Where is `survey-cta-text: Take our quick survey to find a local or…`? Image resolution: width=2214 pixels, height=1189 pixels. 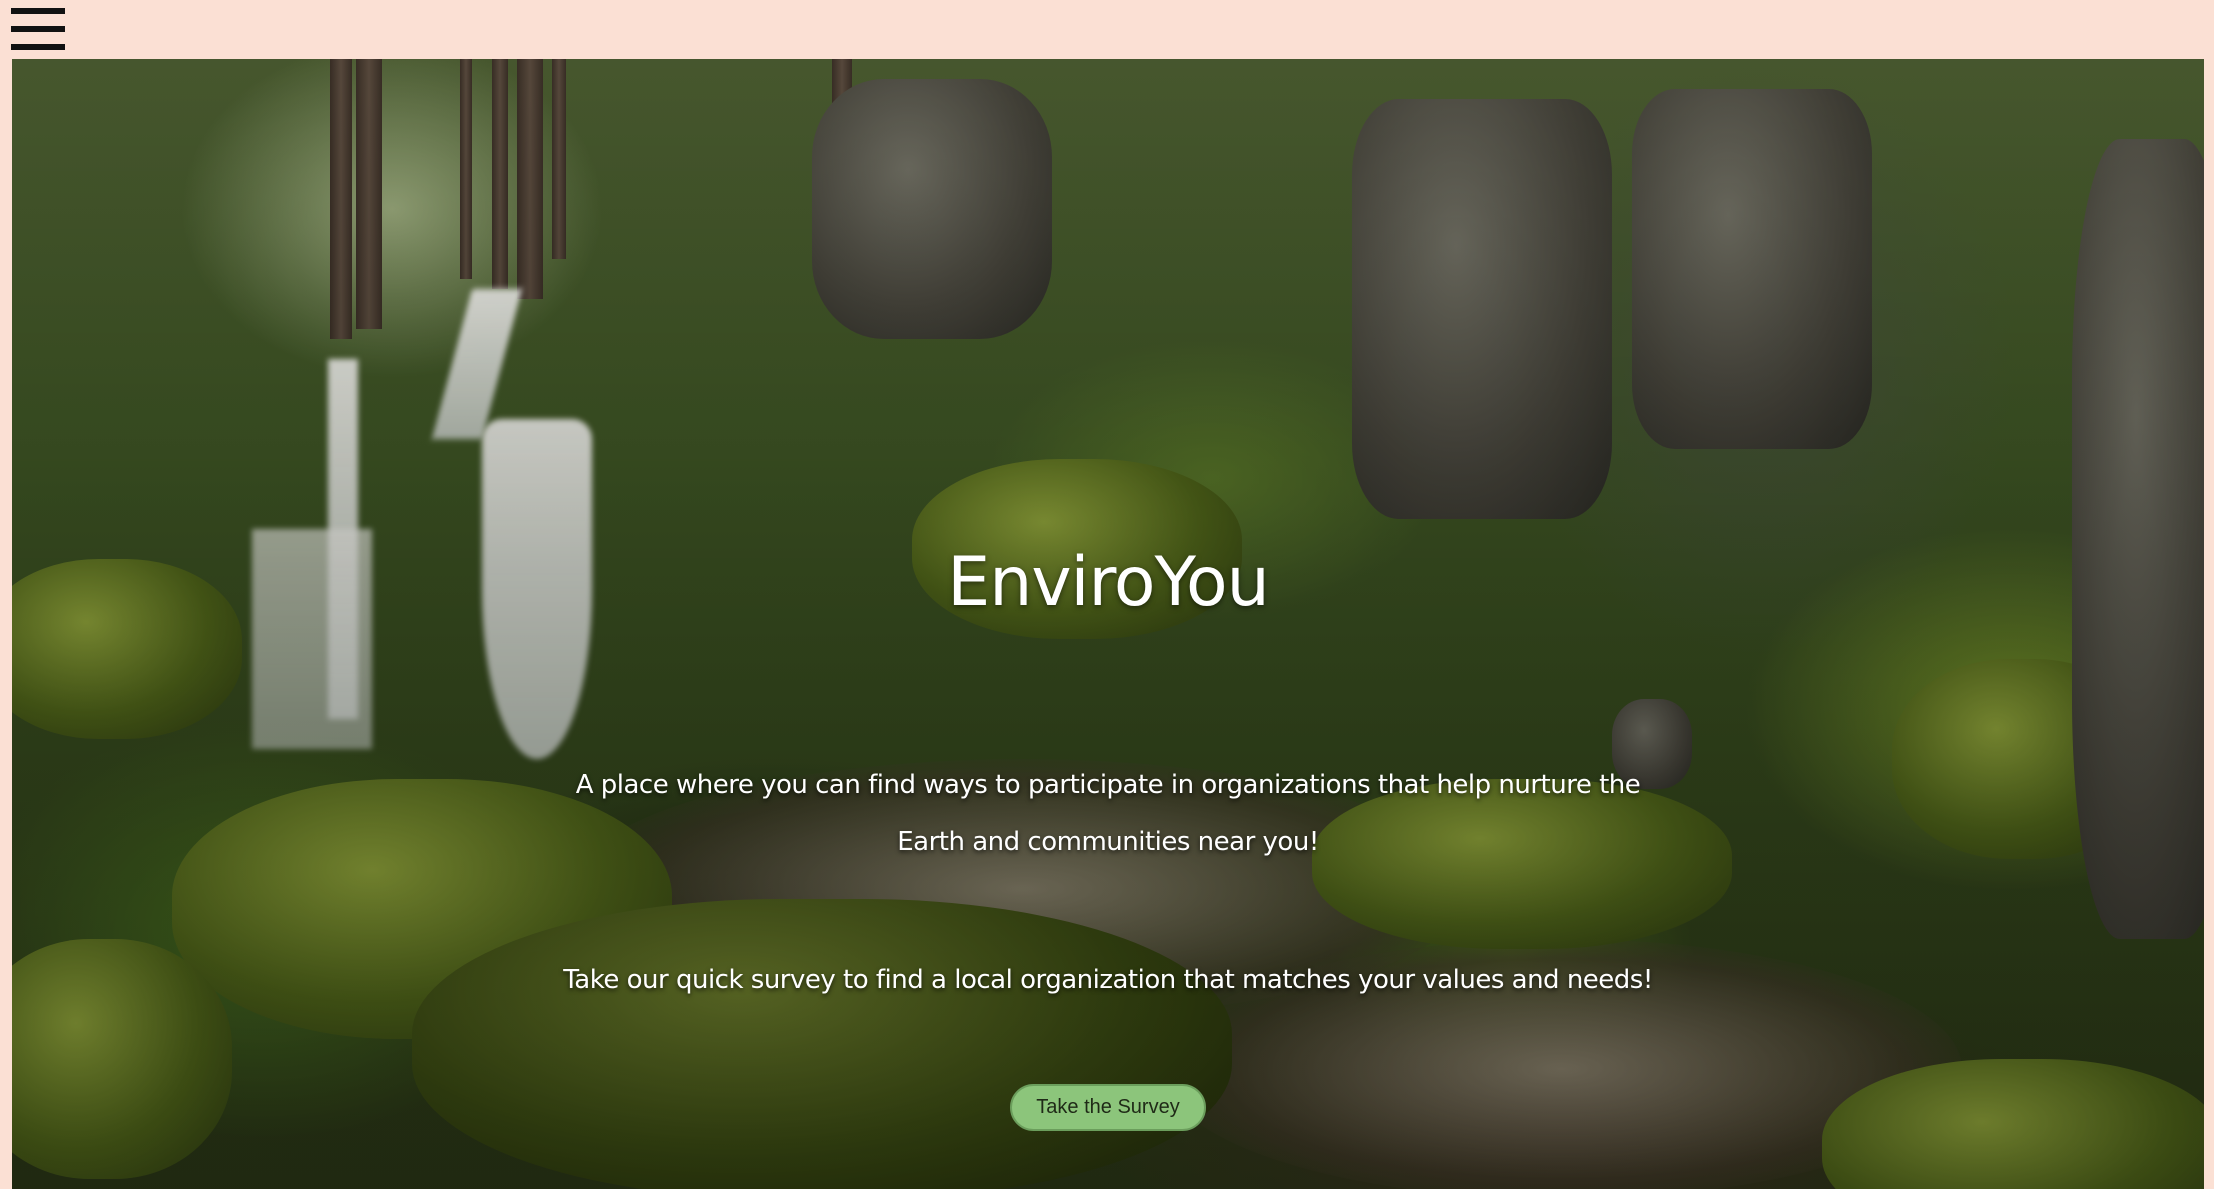 survey-cta-text: Take our quick survey to find a local or… is located at coordinates (1108, 980).